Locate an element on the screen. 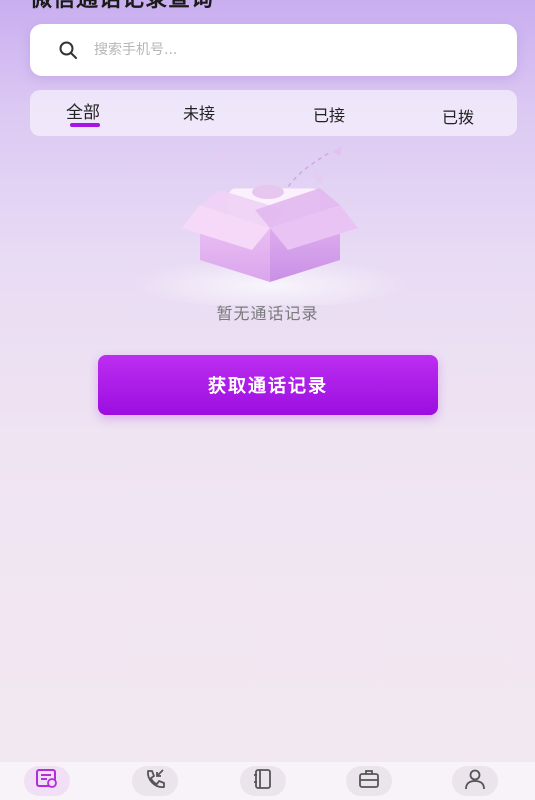  nav-call-log is located at coordinates (47, 781).